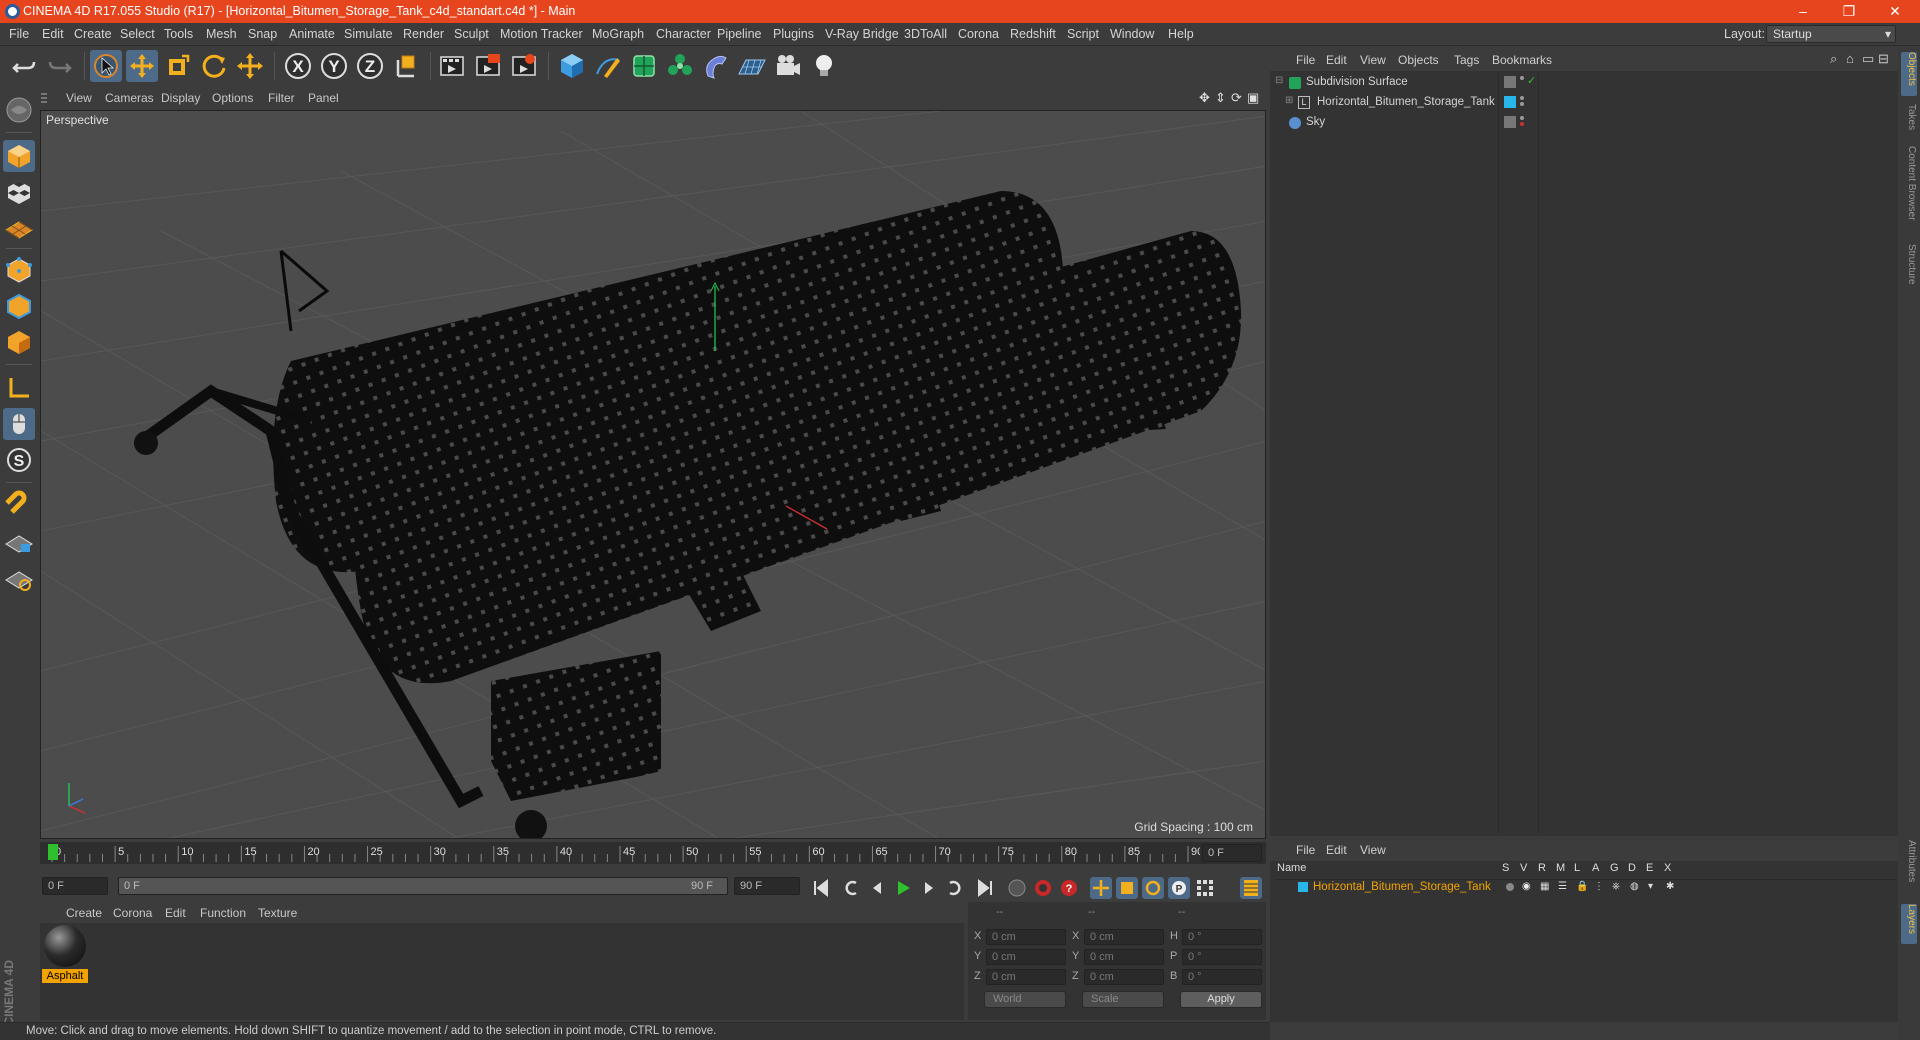 This screenshot has height=1040, width=1920. I want to click on render-view-icon, so click(452, 66).